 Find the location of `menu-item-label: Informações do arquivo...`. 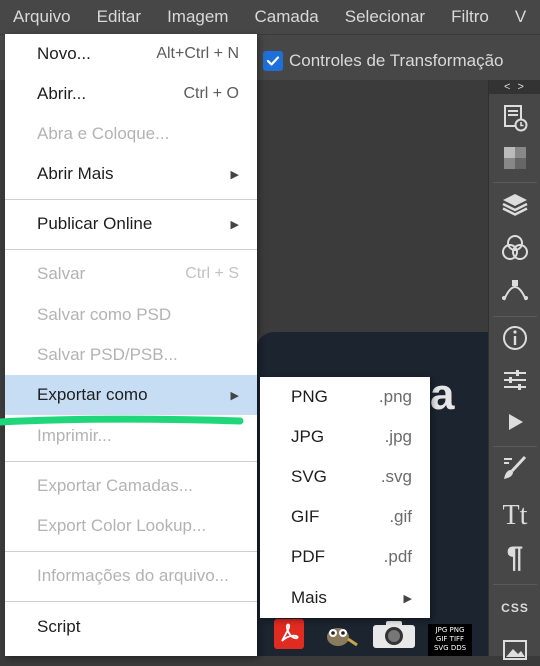

menu-item-label: Informações do arquivo... is located at coordinates (133, 575).